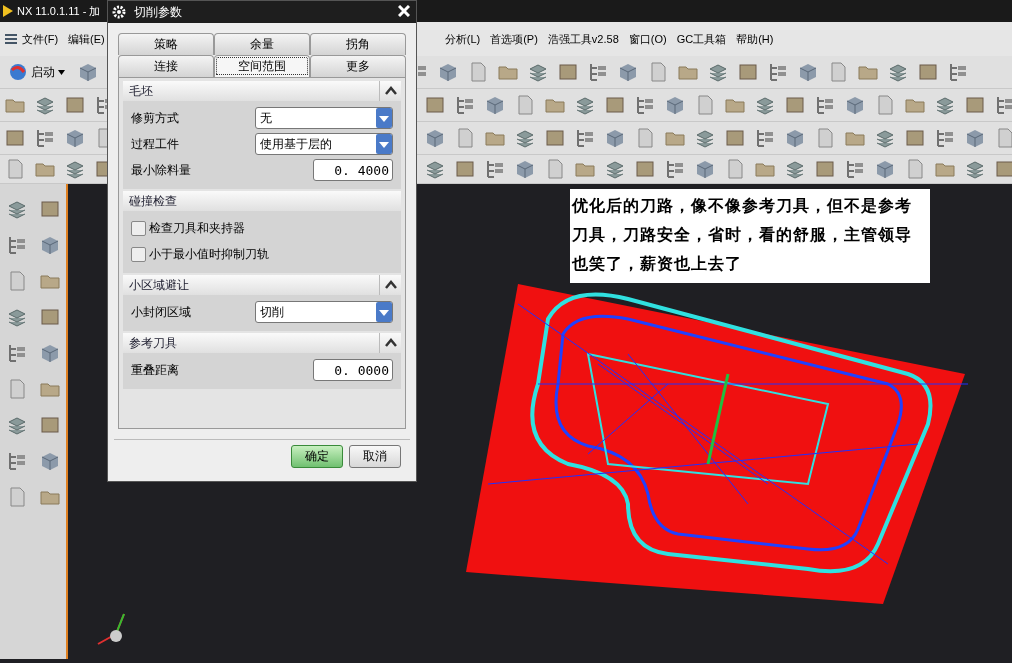 The width and height of the screenshot is (1012, 663). I want to click on window-title: NX 11.0.1.11 - 加, so click(59, 11).